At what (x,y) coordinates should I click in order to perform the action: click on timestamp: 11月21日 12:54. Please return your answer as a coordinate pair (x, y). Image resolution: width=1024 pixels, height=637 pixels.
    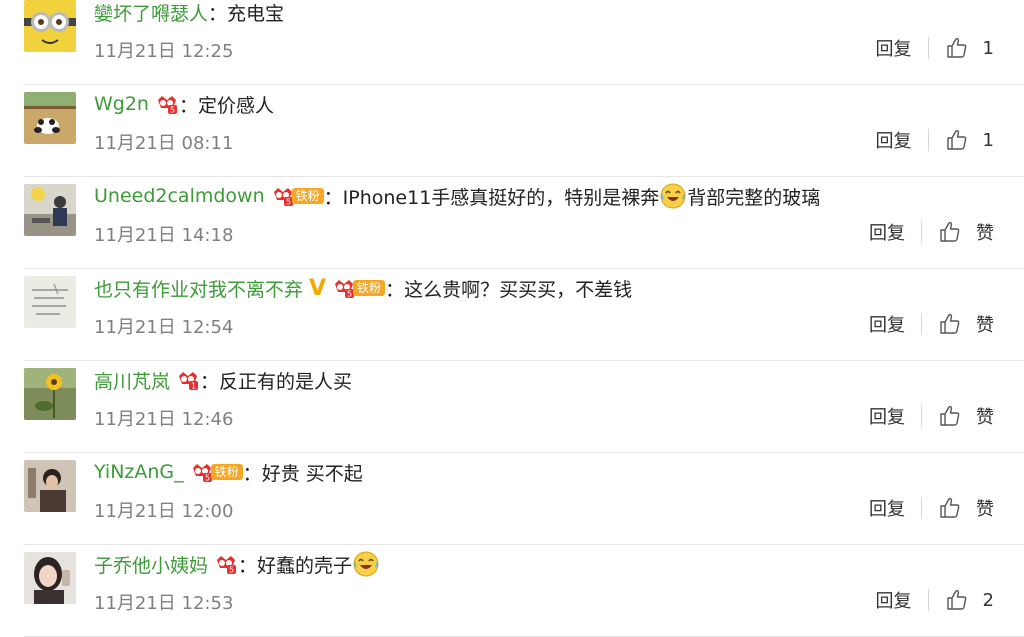
    Looking at the image, I should click on (164, 327).